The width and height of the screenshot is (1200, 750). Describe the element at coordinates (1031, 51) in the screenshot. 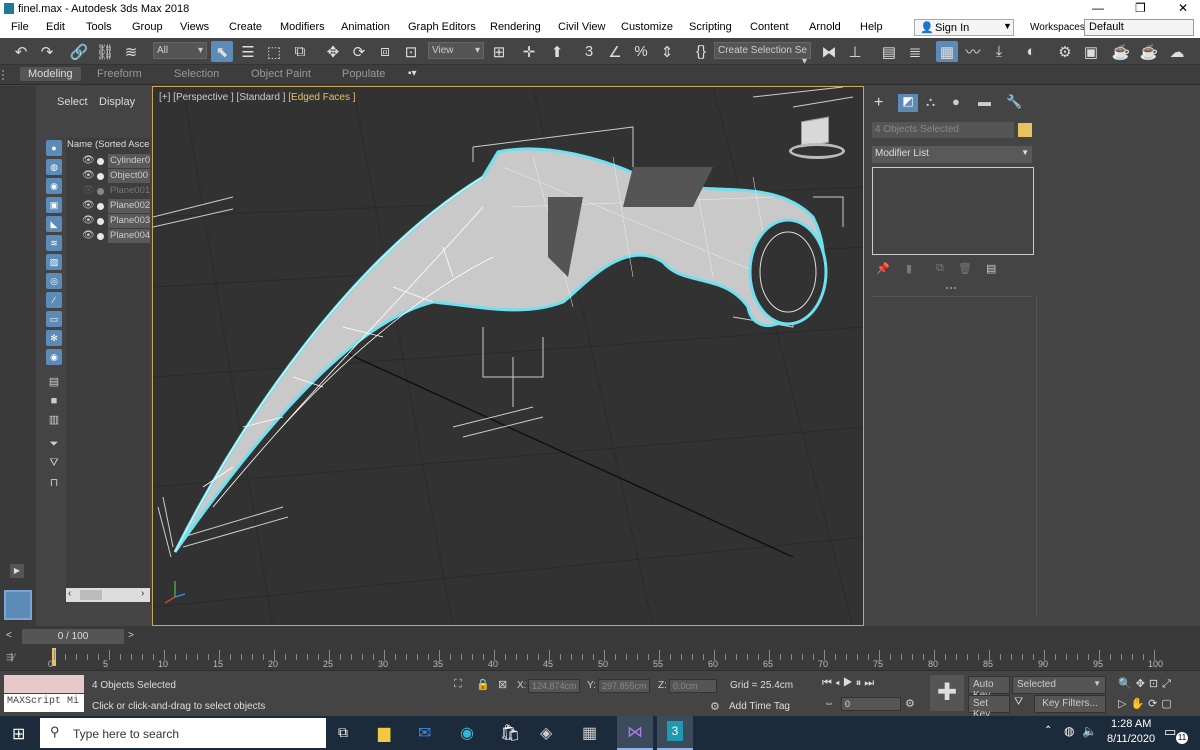

I see `material-editor-icon: ◐` at that location.